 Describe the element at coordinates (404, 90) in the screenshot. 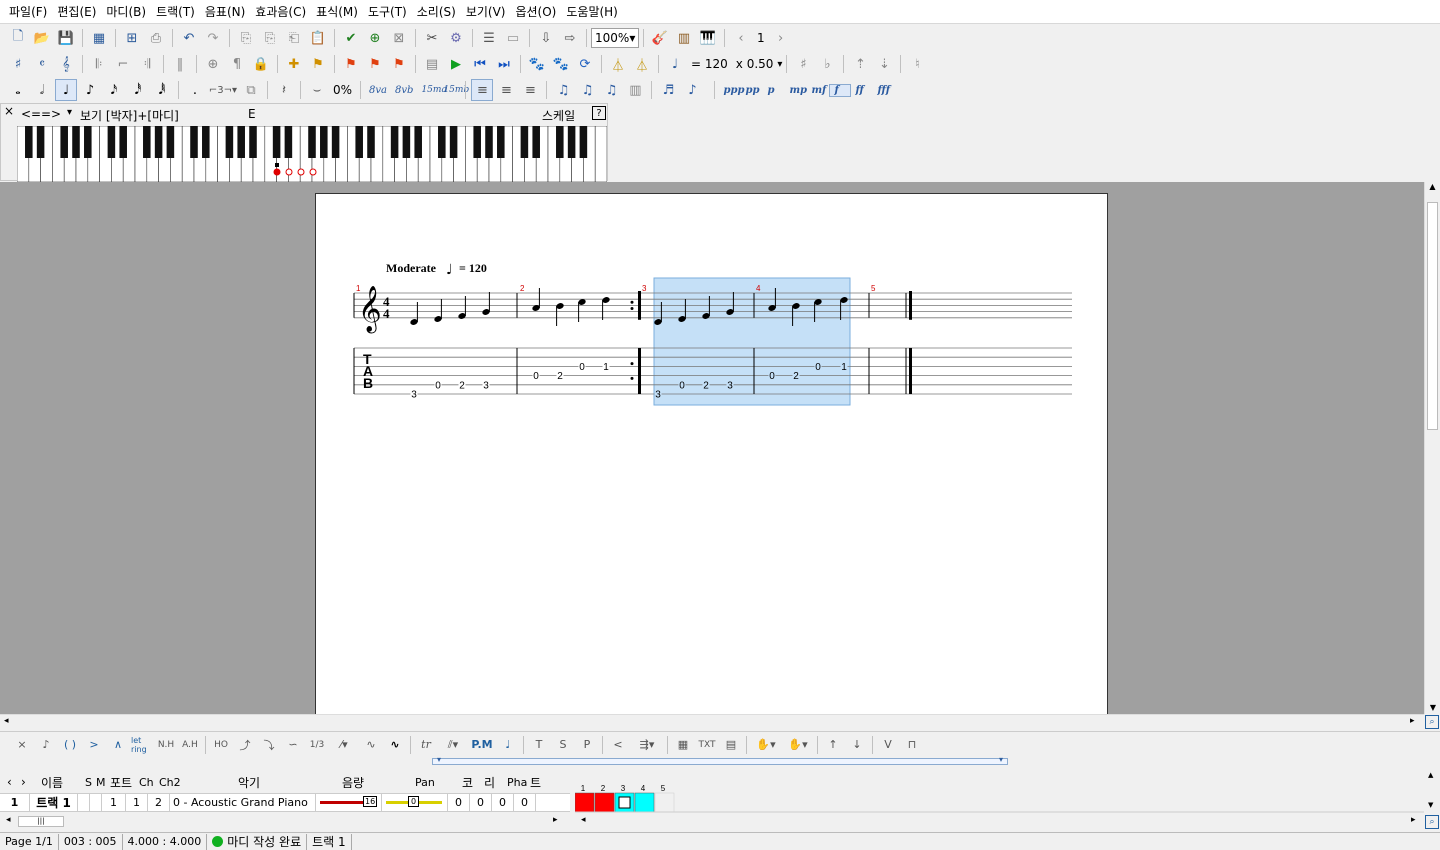

I see `ottava-8vb-button: 8vb` at that location.